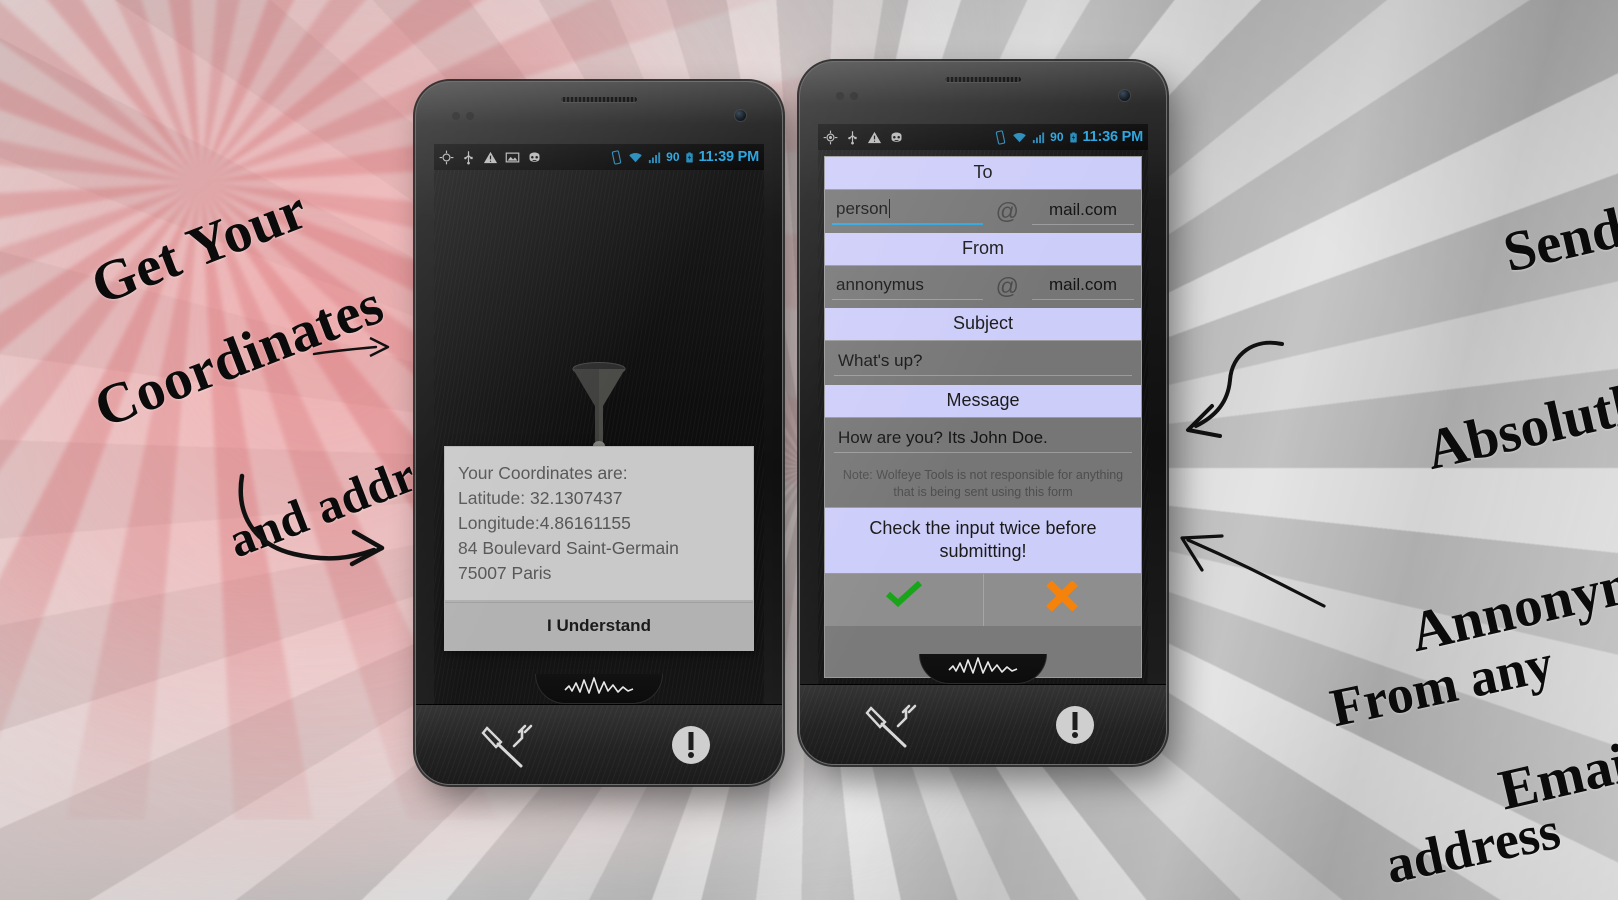 The height and width of the screenshot is (900, 1618). I want to click on coordinates-line-2: Latitude: 32.1307437, so click(540, 498).